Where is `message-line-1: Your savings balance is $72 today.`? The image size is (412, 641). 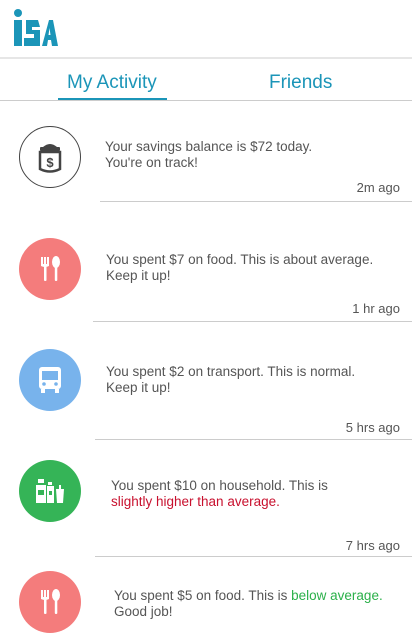
message-line-1: Your savings balance is $72 today. is located at coordinates (209, 146).